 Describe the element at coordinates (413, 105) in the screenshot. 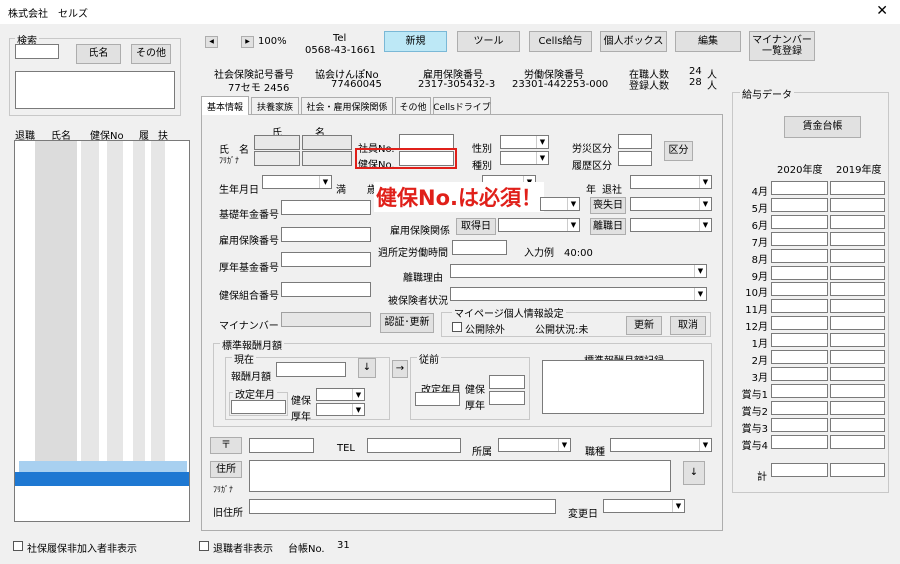

I see `tab-other: その他` at that location.